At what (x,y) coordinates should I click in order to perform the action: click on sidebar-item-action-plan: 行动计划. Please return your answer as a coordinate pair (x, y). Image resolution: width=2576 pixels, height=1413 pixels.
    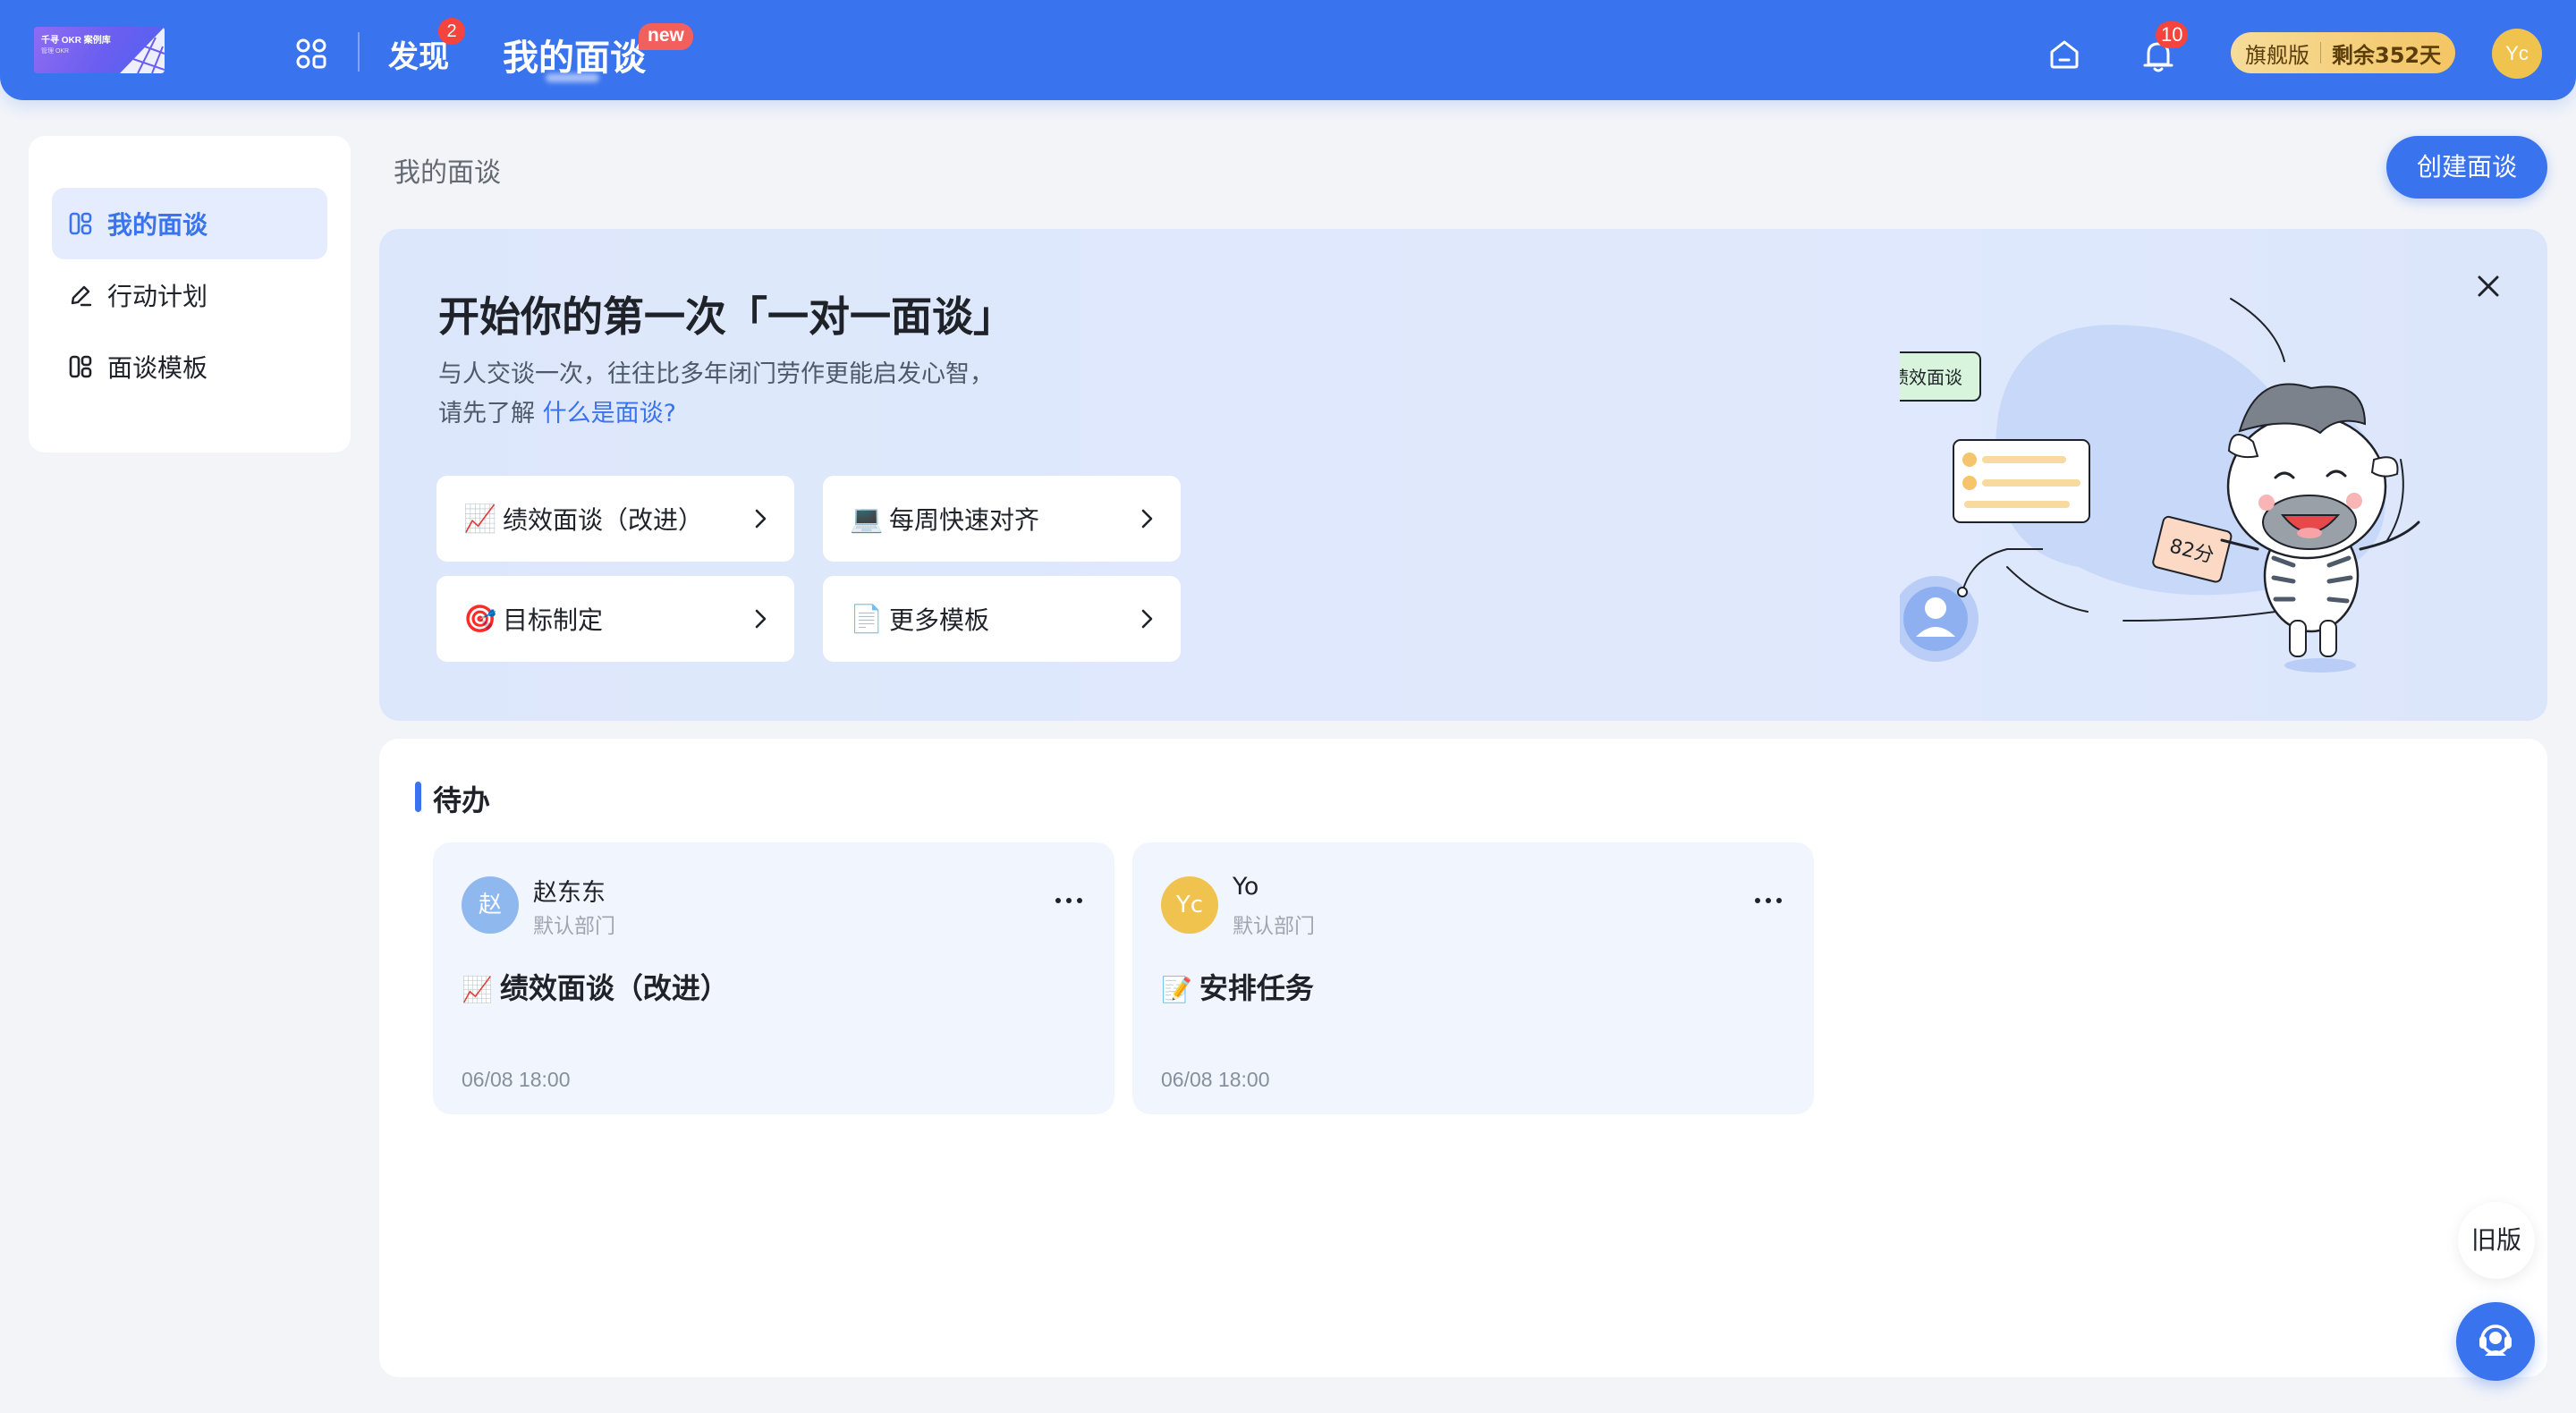
    Looking at the image, I should click on (189, 295).